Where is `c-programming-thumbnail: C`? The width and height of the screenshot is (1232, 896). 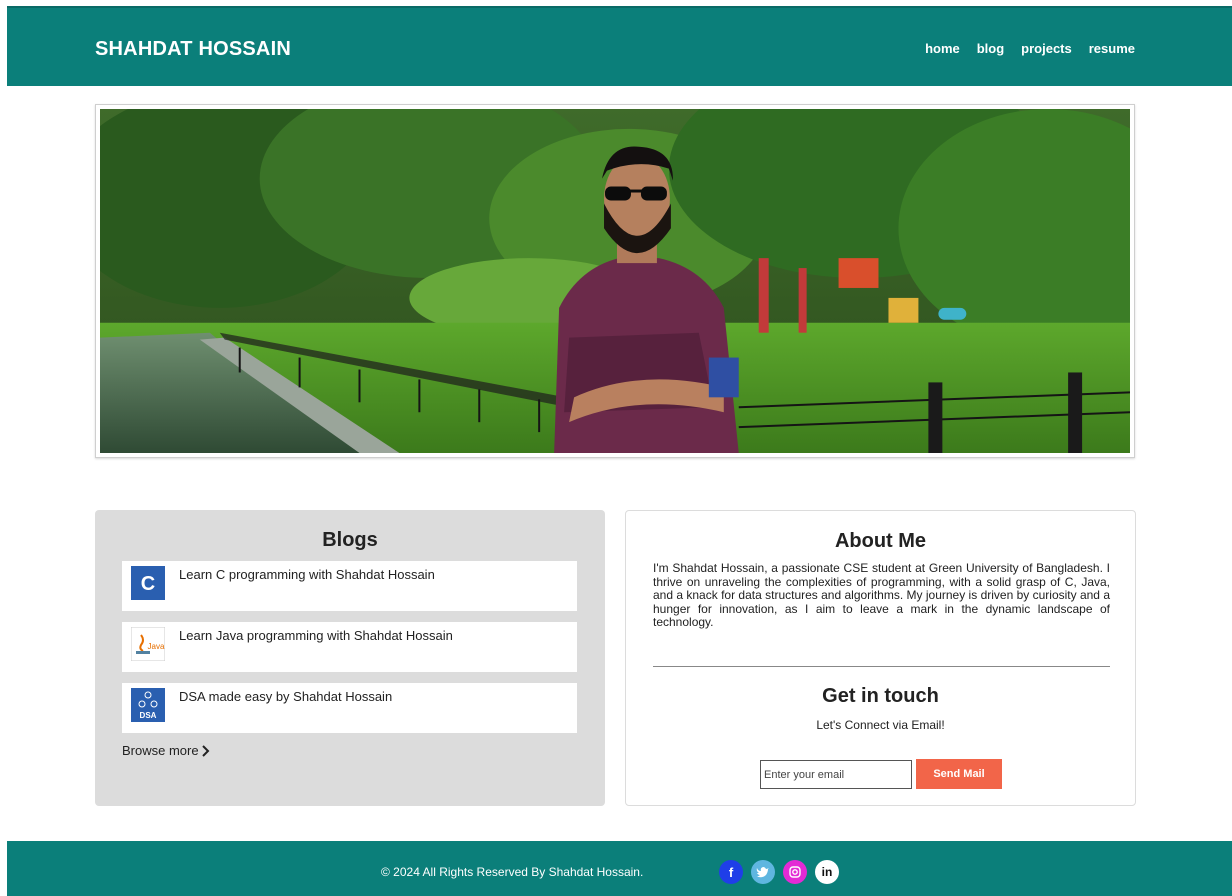
c-programming-thumbnail: C is located at coordinates (148, 583).